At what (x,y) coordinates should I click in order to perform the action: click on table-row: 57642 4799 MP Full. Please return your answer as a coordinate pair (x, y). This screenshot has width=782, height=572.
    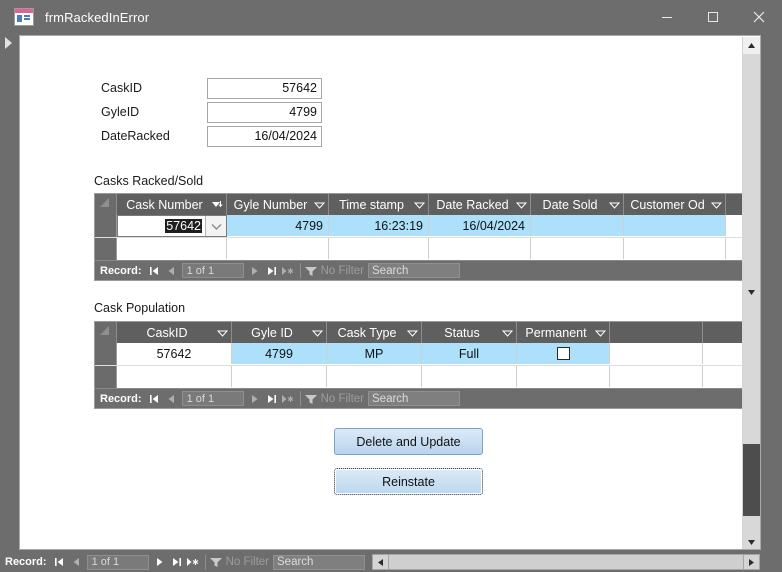
    Looking at the image, I should click on (420, 354).